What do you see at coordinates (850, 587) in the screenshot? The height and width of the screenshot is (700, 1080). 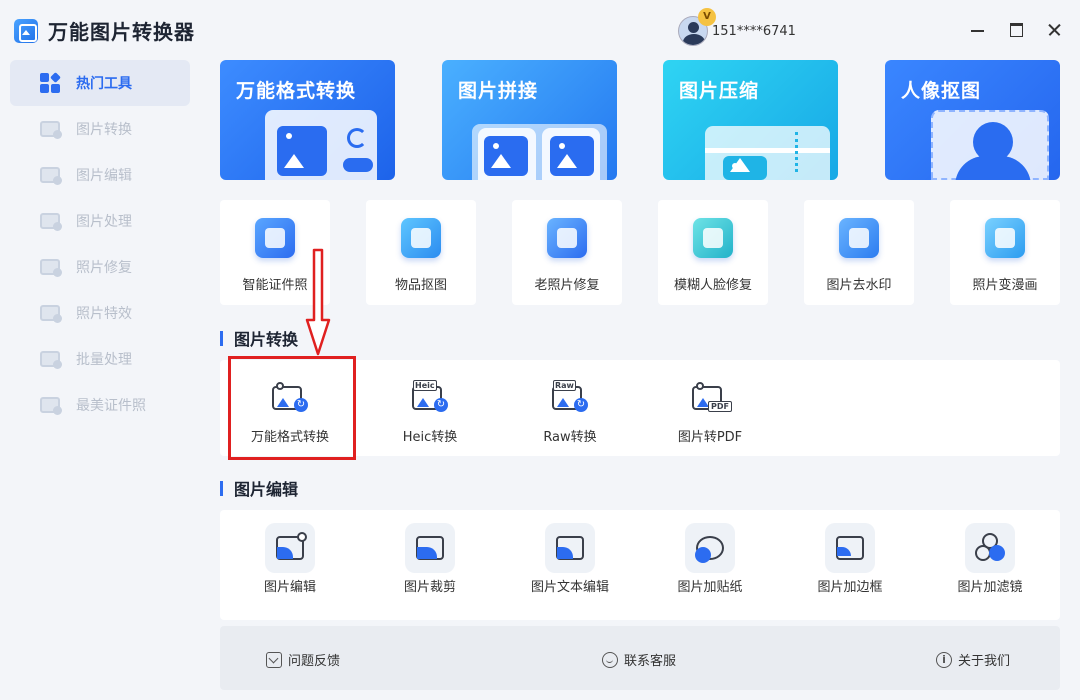 I see `tool-label: 图片加边框` at bounding box center [850, 587].